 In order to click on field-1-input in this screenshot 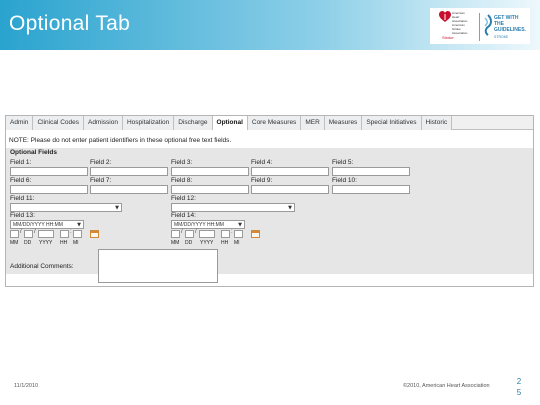, I will do `click(49, 171)`.